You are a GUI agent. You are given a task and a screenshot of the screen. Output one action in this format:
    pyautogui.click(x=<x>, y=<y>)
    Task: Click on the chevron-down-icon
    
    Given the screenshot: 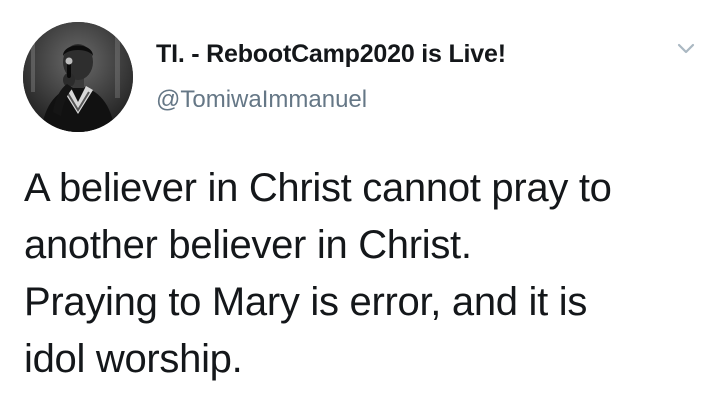 What is the action you would take?
    pyautogui.click(x=686, y=48)
    